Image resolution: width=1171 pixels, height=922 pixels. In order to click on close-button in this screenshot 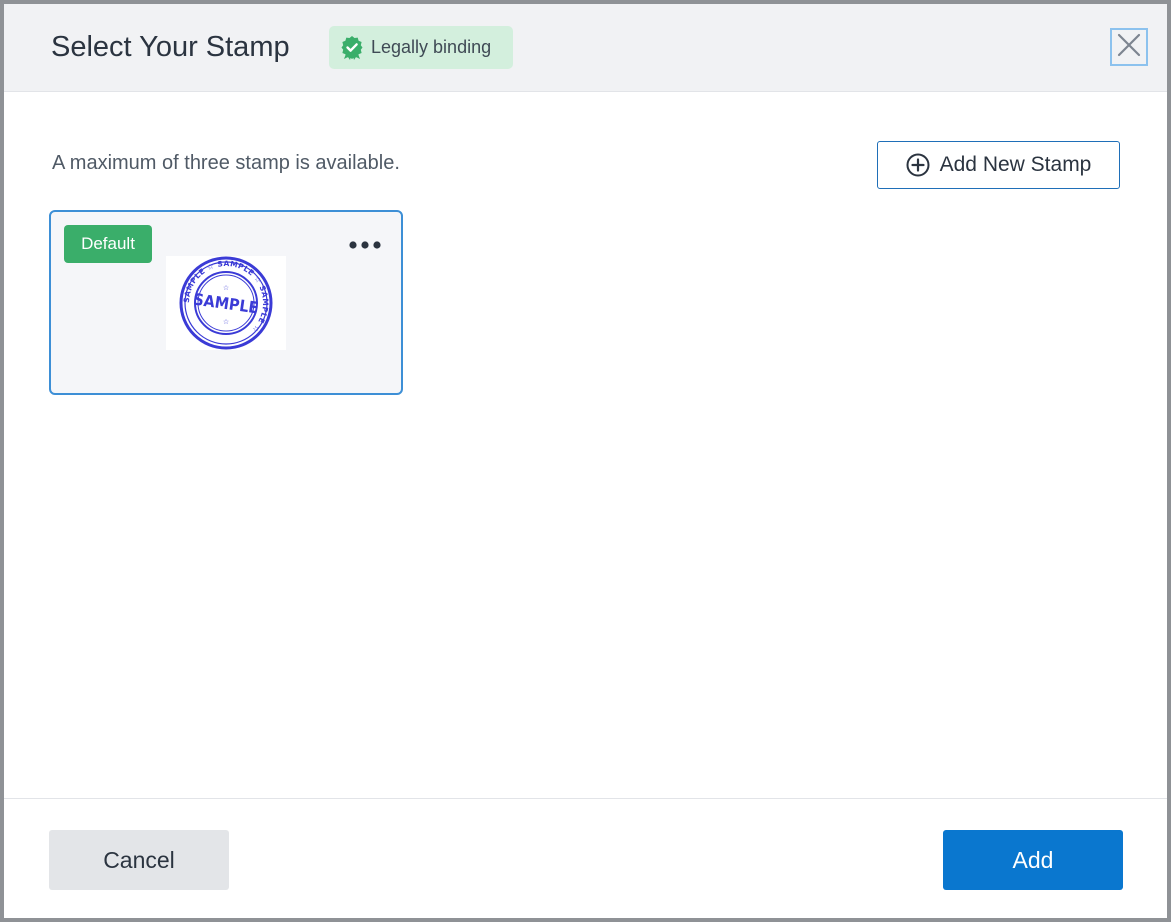, I will do `click(1129, 47)`.